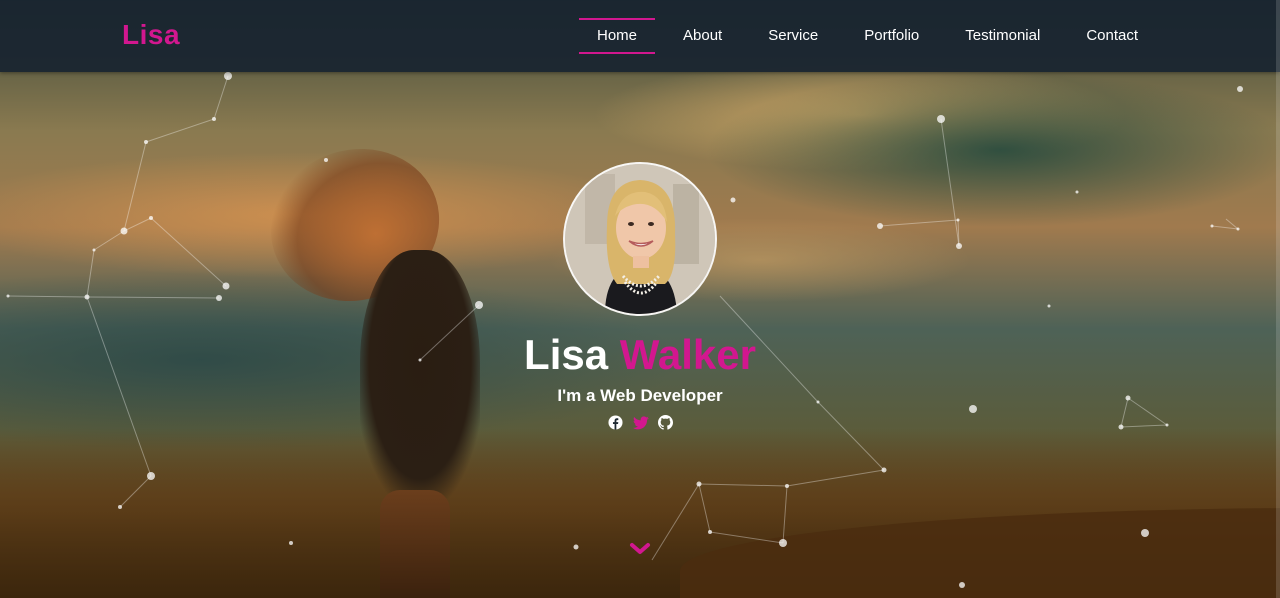  What do you see at coordinates (617, 36) in the screenshot?
I see `nav-link-home: Home` at bounding box center [617, 36].